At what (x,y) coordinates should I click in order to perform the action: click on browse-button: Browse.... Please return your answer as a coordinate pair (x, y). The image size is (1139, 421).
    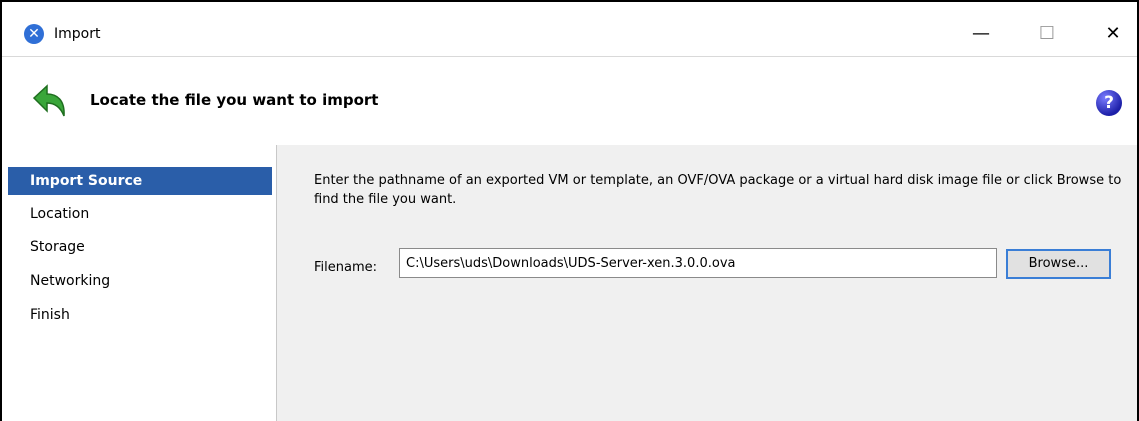
    Looking at the image, I should click on (1058, 264).